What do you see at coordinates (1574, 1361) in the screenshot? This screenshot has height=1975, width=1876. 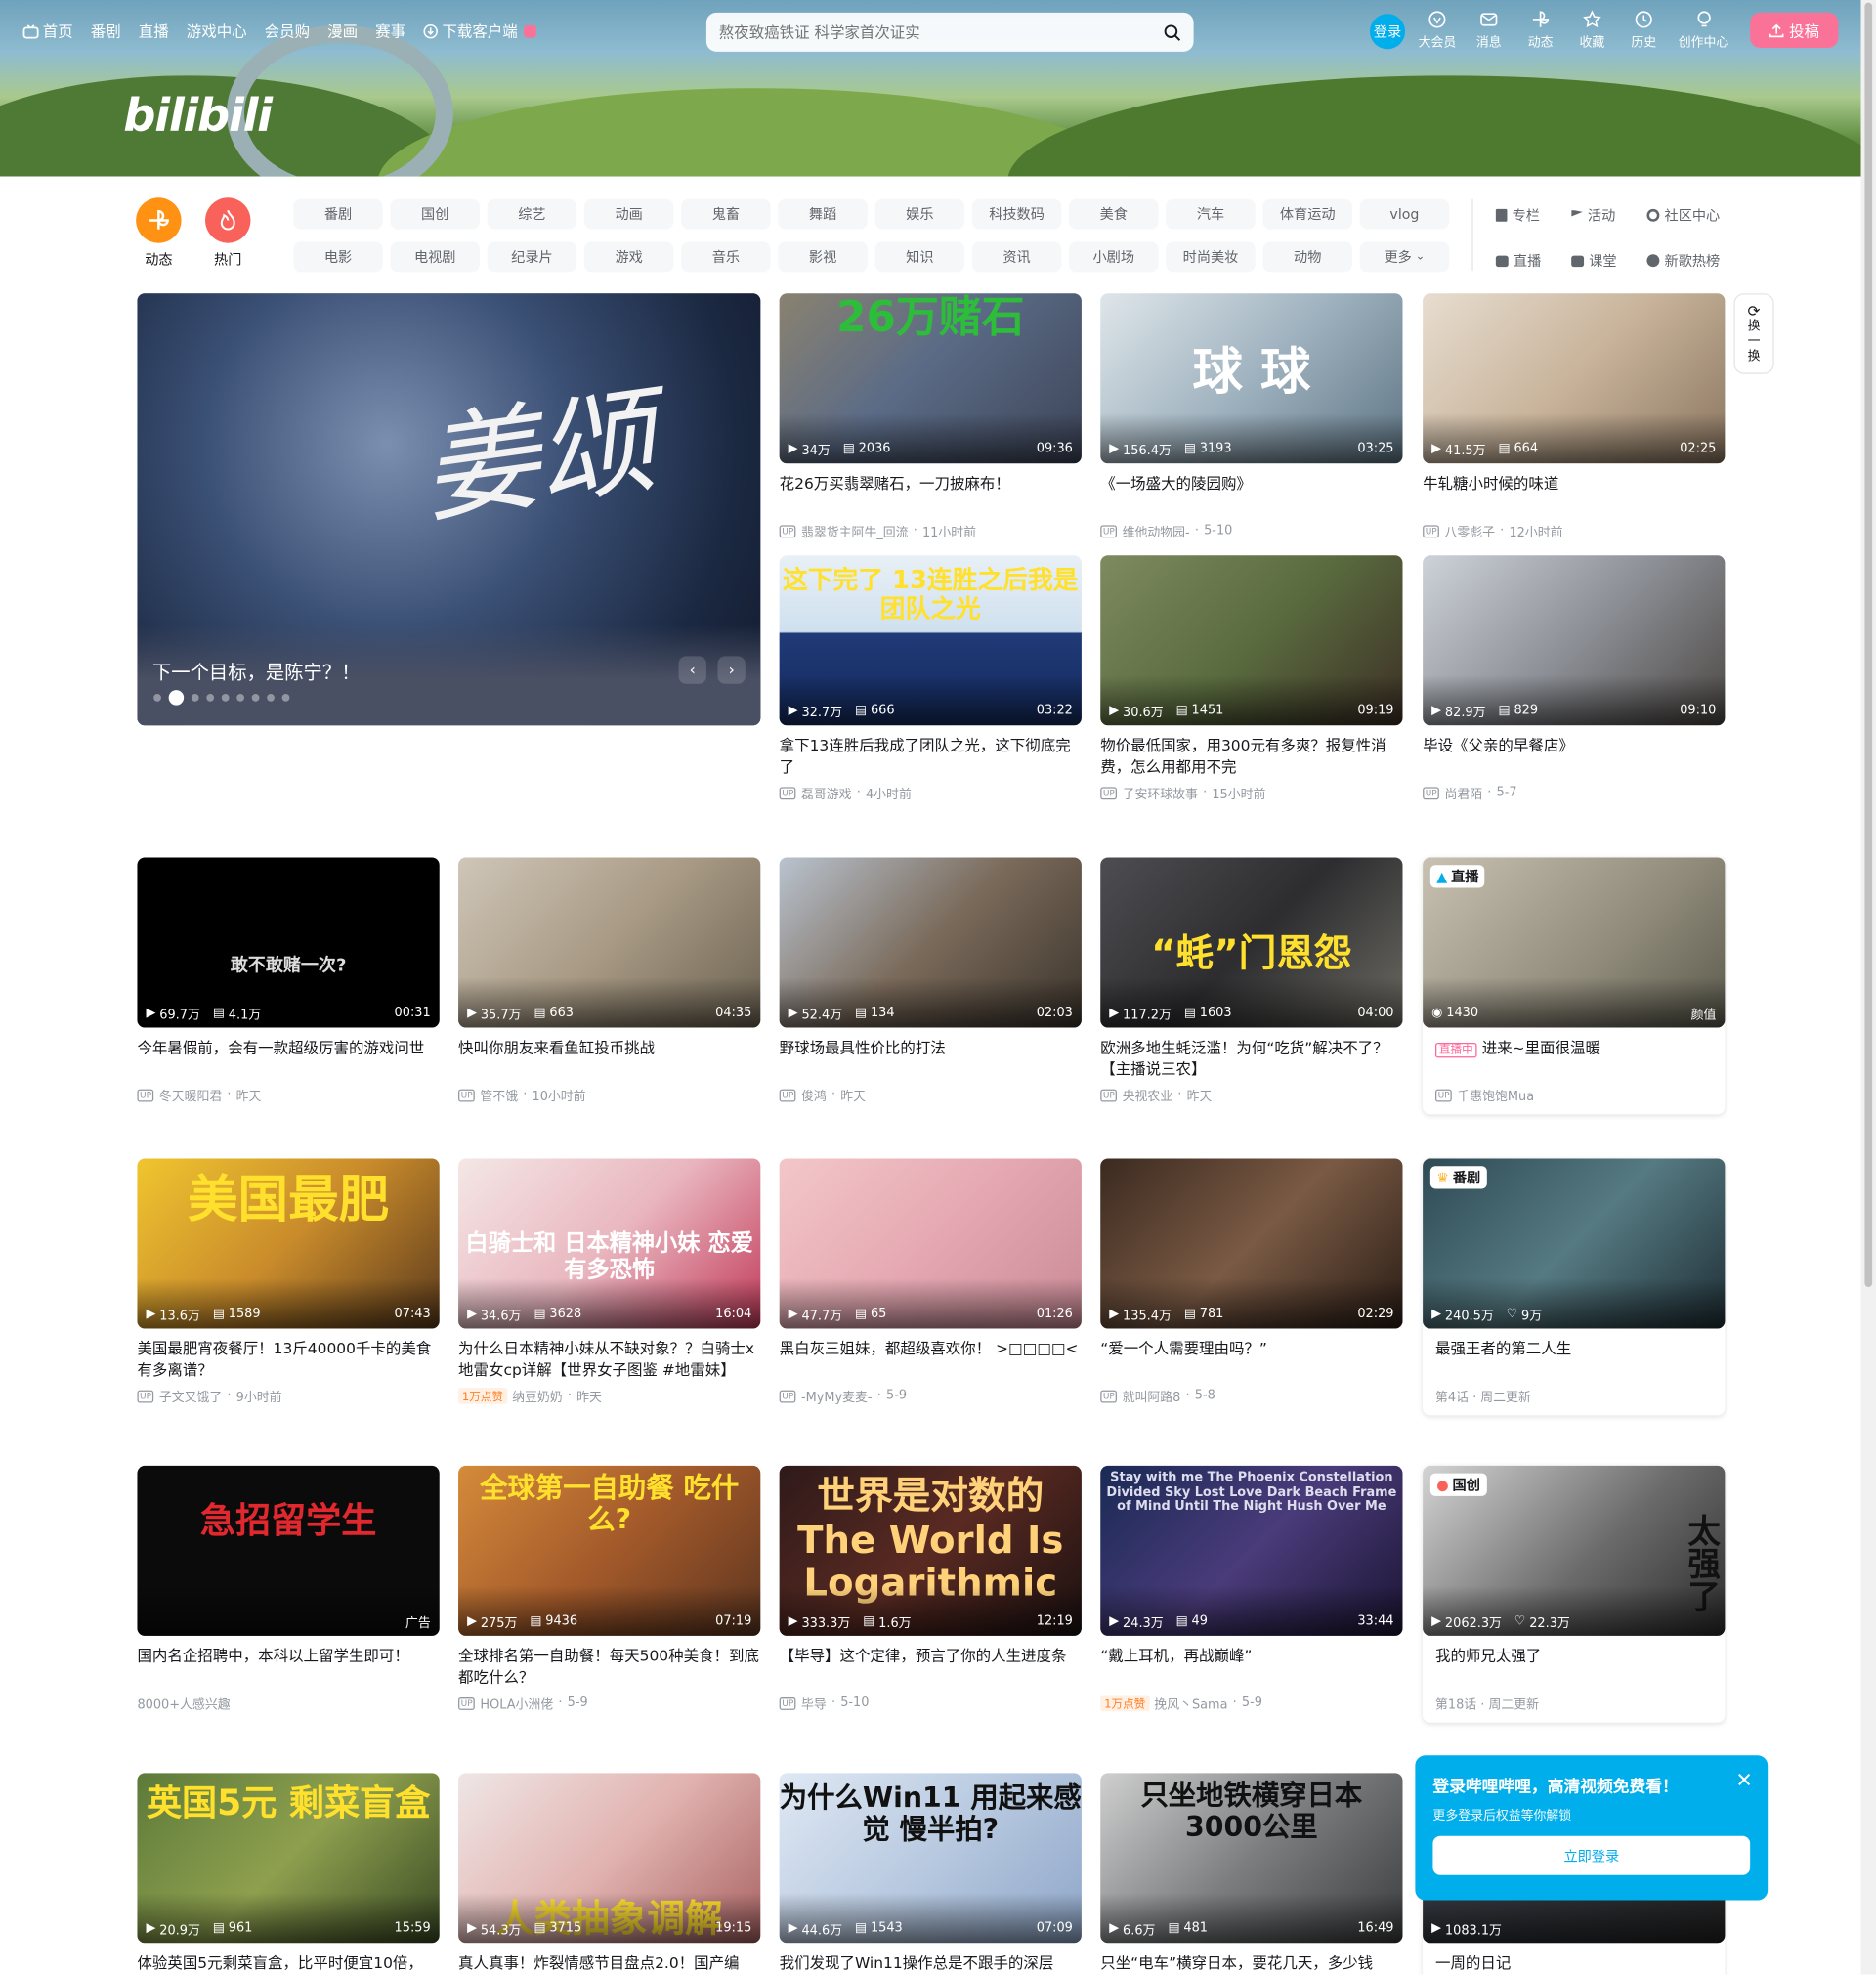 I see `video-title: 最强王者的第二人生` at bounding box center [1574, 1361].